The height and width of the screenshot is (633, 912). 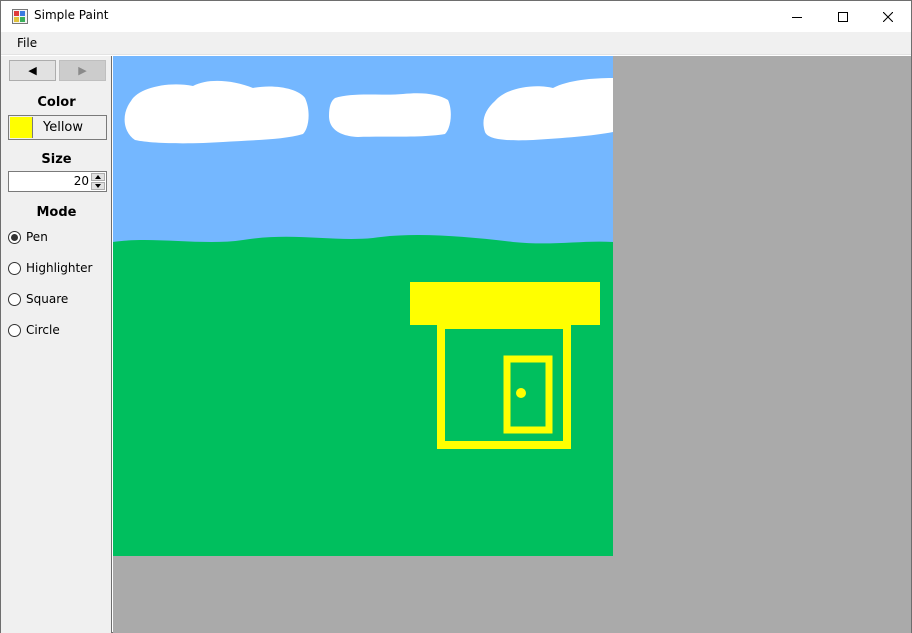 I want to click on mode-highlighter-radio: Highlighter, so click(x=50, y=268).